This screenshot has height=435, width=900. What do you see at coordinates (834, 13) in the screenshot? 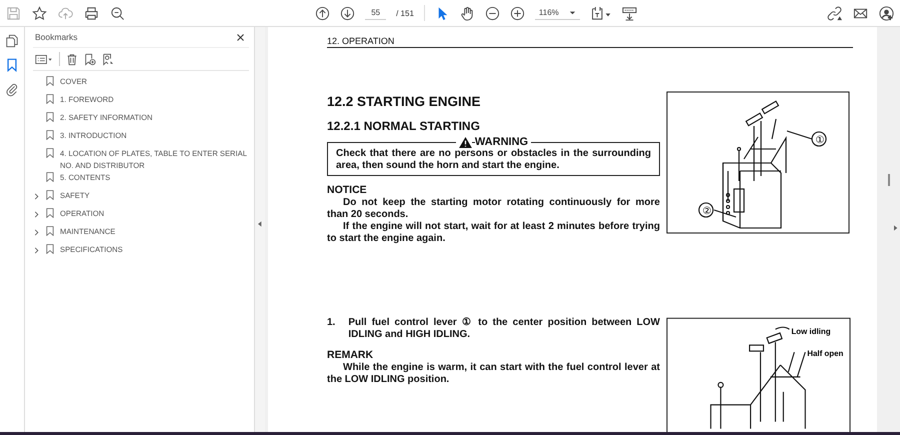
I see `share-link-icon` at bounding box center [834, 13].